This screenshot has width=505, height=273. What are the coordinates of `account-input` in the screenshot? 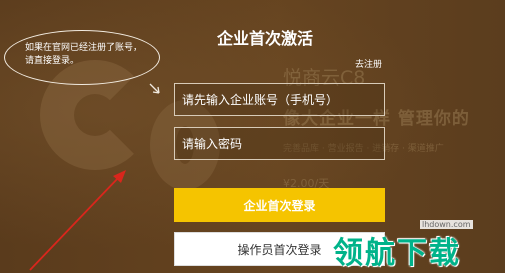 It's located at (279, 99).